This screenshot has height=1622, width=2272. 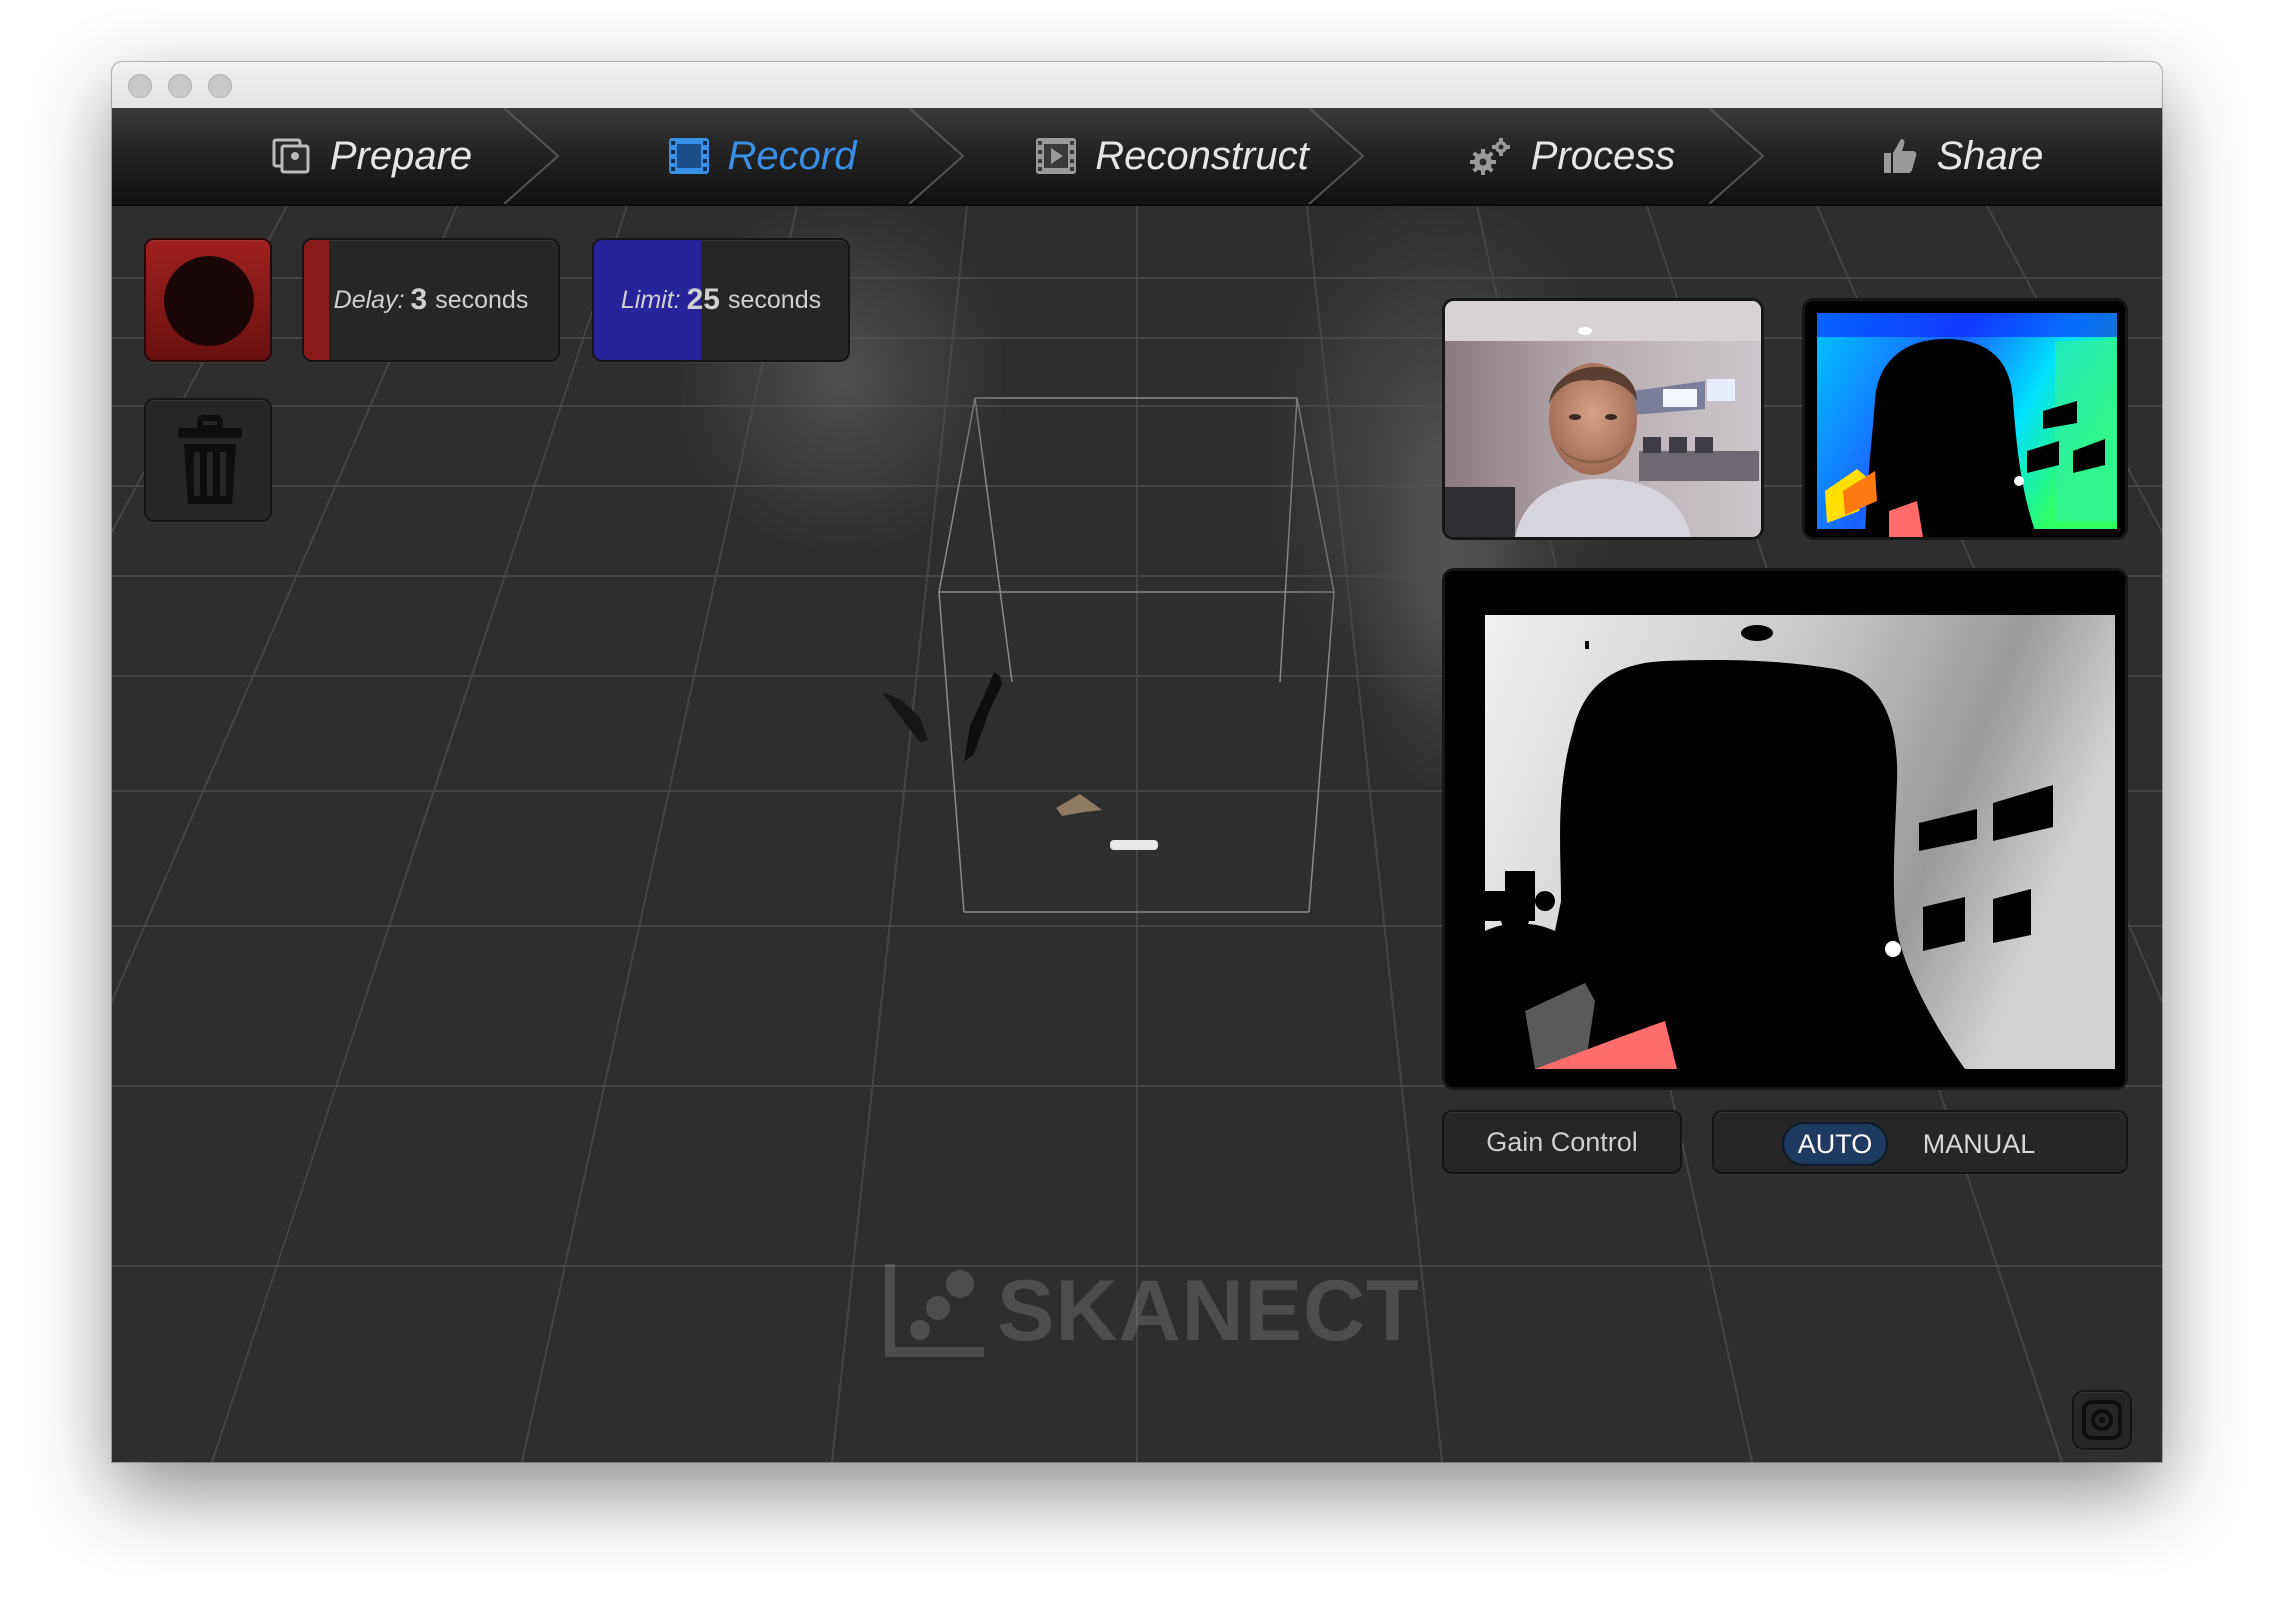 I want to click on record-icon, so click(x=209, y=301).